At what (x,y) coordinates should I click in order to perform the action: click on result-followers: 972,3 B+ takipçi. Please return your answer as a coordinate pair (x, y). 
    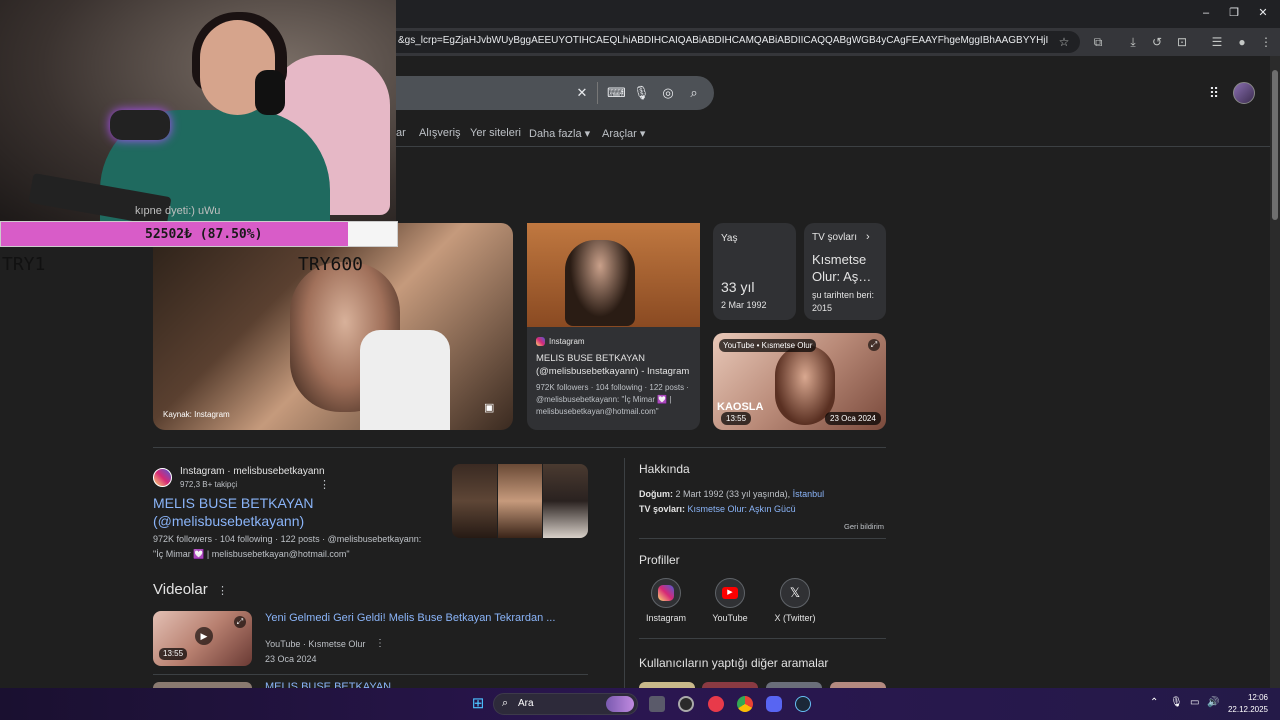
    Looking at the image, I should click on (209, 484).